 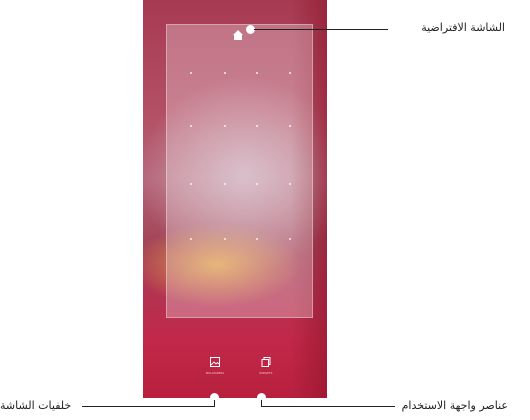 I want to click on home-callout-line, so click(x=321, y=29).